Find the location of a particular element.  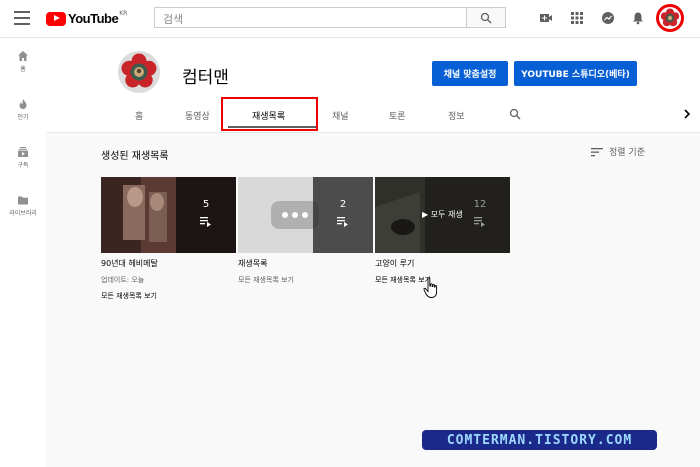

video-count: 12 is located at coordinates (480, 204).